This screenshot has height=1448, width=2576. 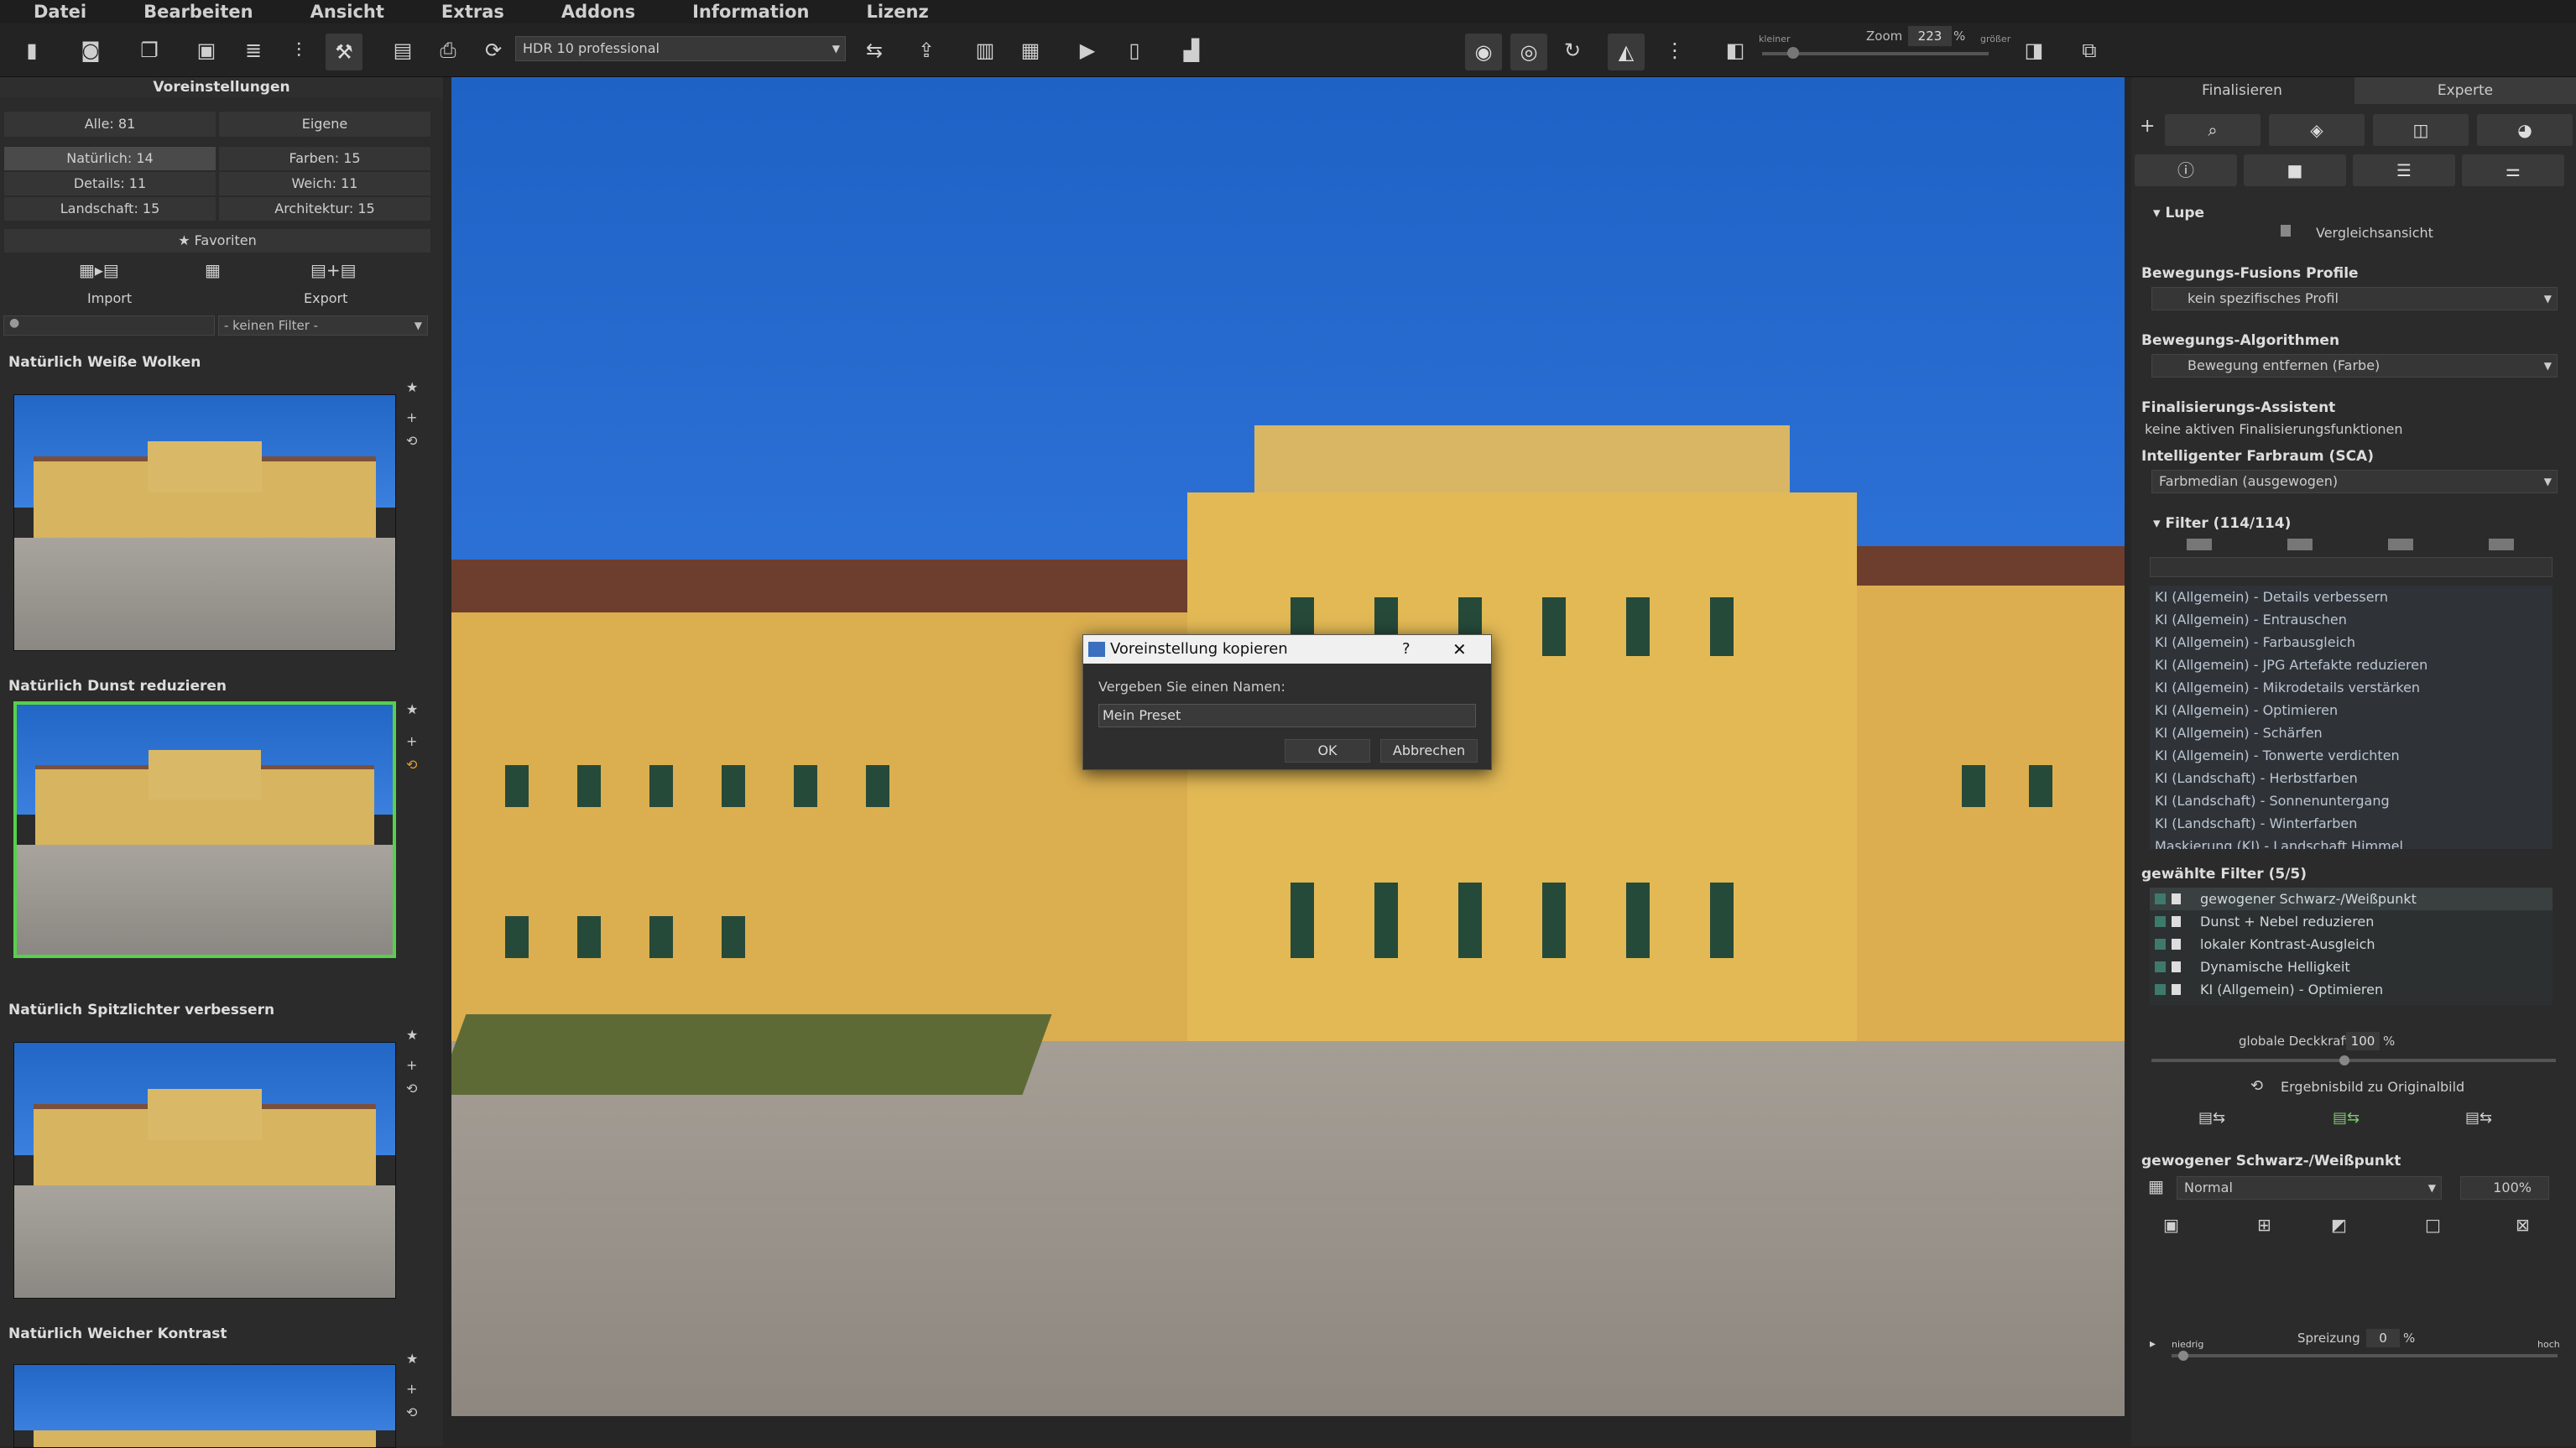 I want to click on selected-filter-item: KI (Allgemein) - Optimieren, so click(x=2351, y=989).